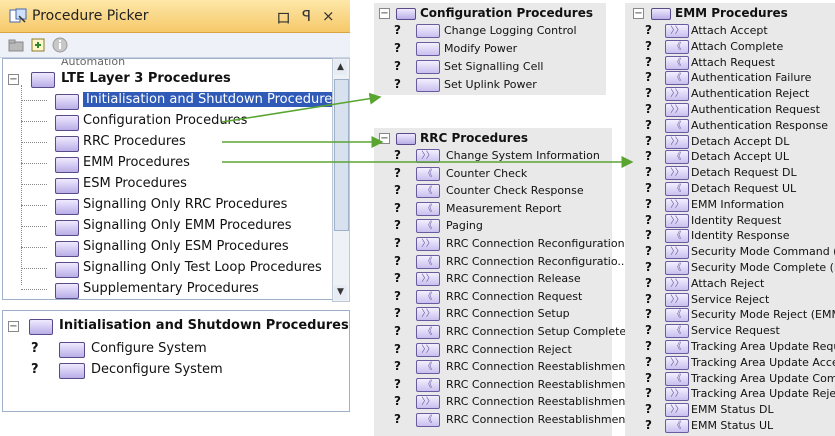 This screenshot has width=835, height=436. What do you see at coordinates (737, 46) in the screenshot?
I see `procedure-label: Attach Complete` at bounding box center [737, 46].